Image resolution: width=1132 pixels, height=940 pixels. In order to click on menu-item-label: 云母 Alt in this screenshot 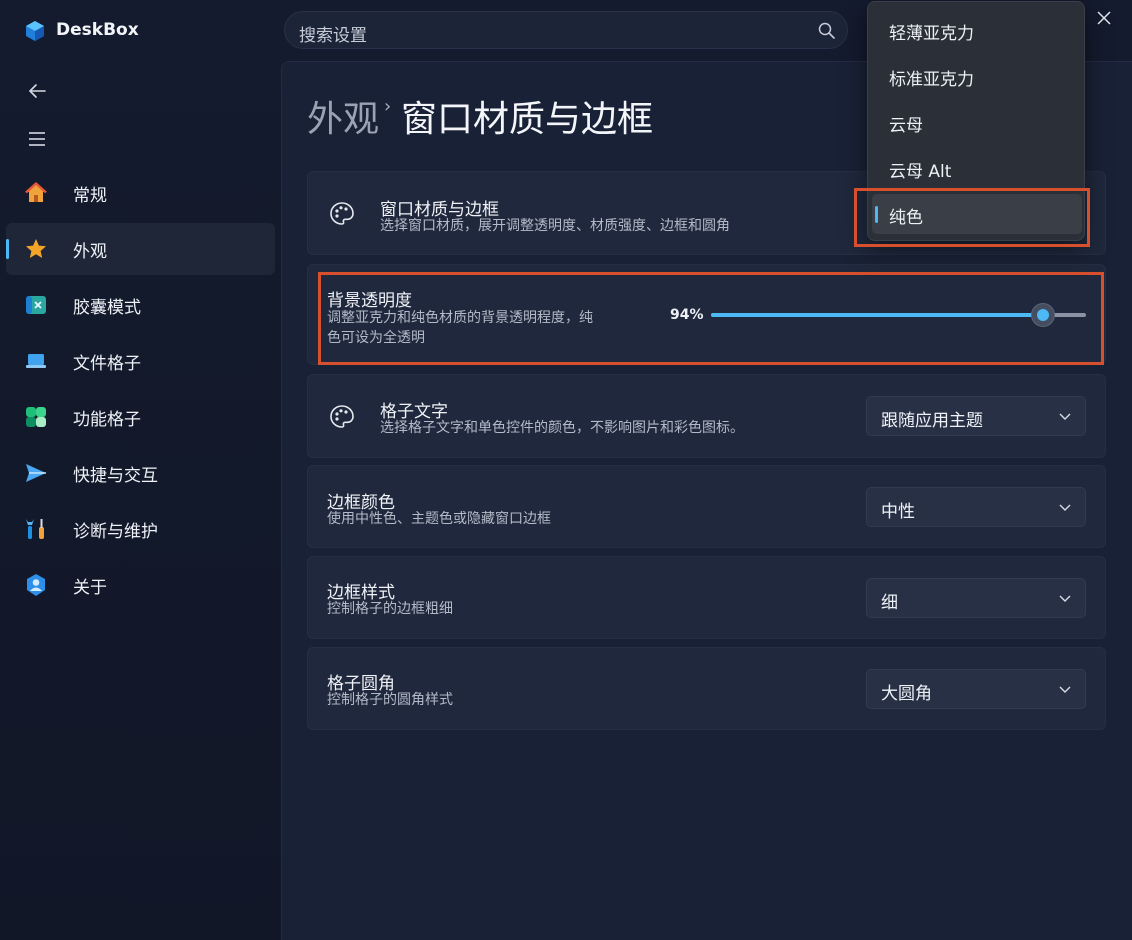, I will do `click(920, 172)`.